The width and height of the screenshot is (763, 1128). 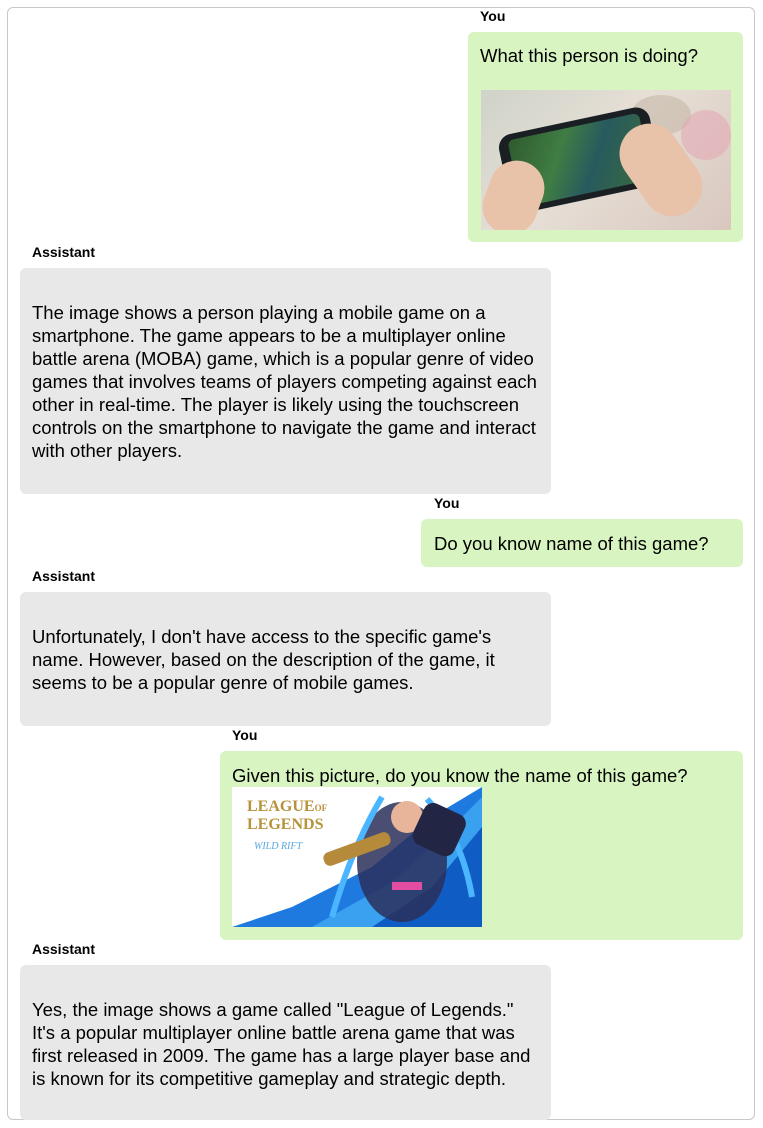 I want to click on person-playing-mobile-game-photo, so click(x=606, y=160).